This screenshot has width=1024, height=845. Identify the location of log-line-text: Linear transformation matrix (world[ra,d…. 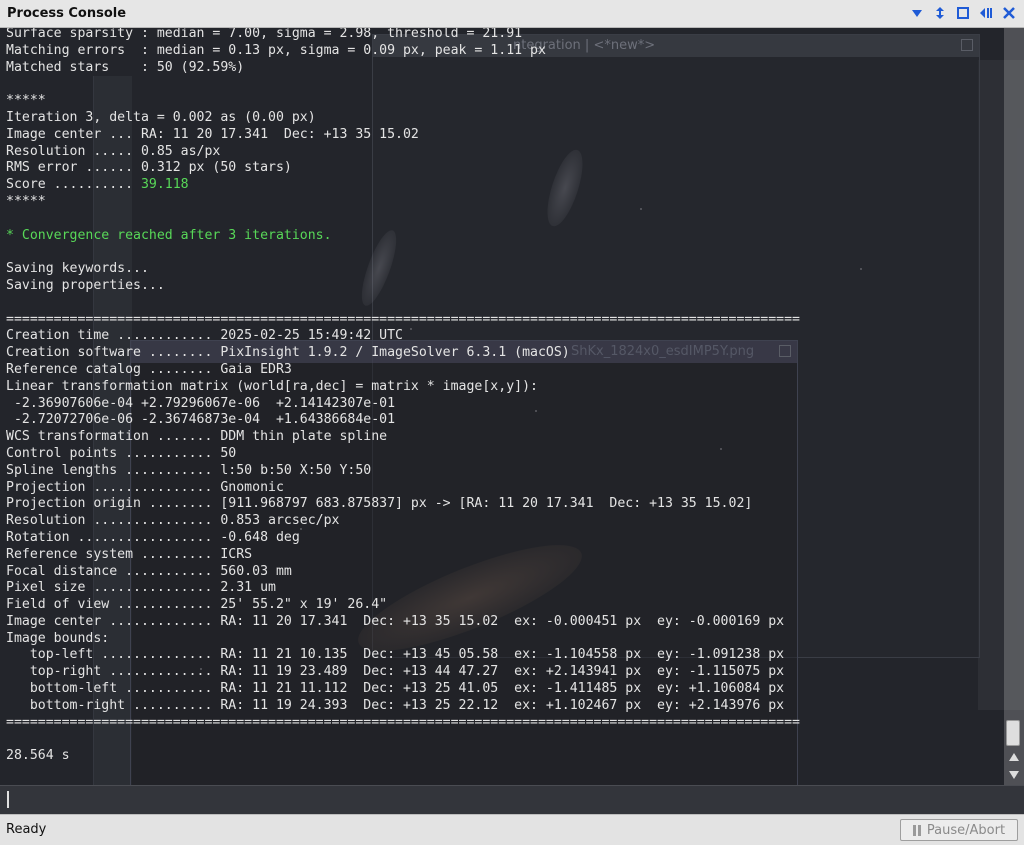
(272, 386).